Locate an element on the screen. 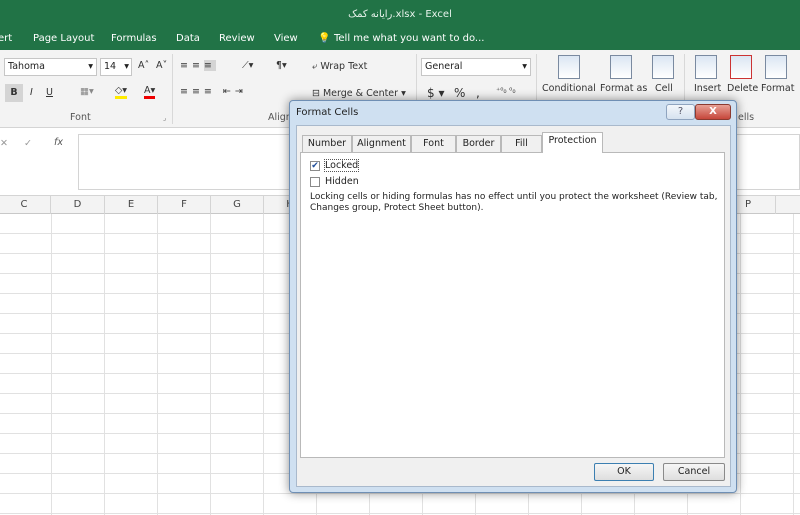 The width and height of the screenshot is (800, 515). column-header: G is located at coordinates (237, 205).